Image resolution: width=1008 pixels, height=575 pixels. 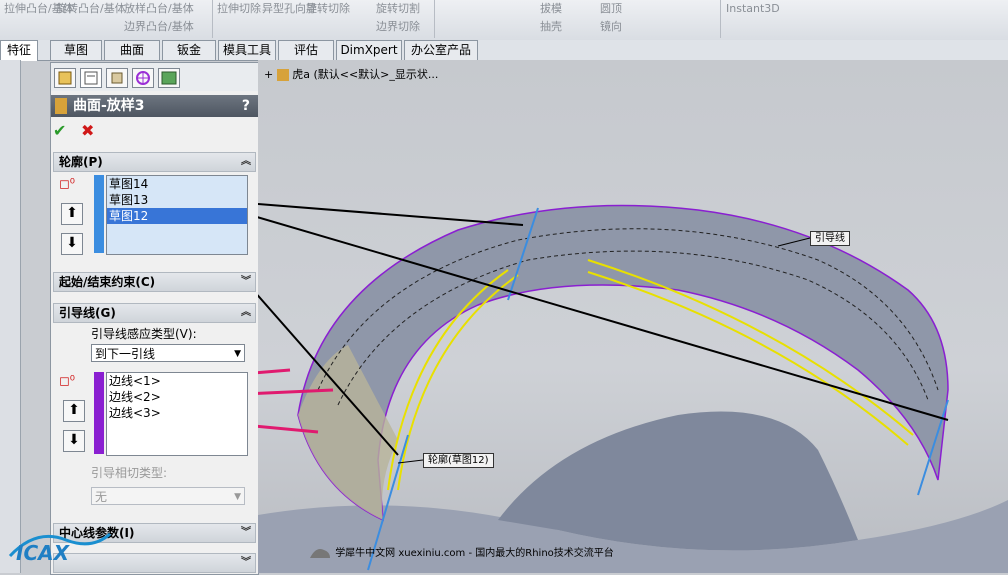 I want to click on tab-sheet-metal: 钣金, so click(x=189, y=50).